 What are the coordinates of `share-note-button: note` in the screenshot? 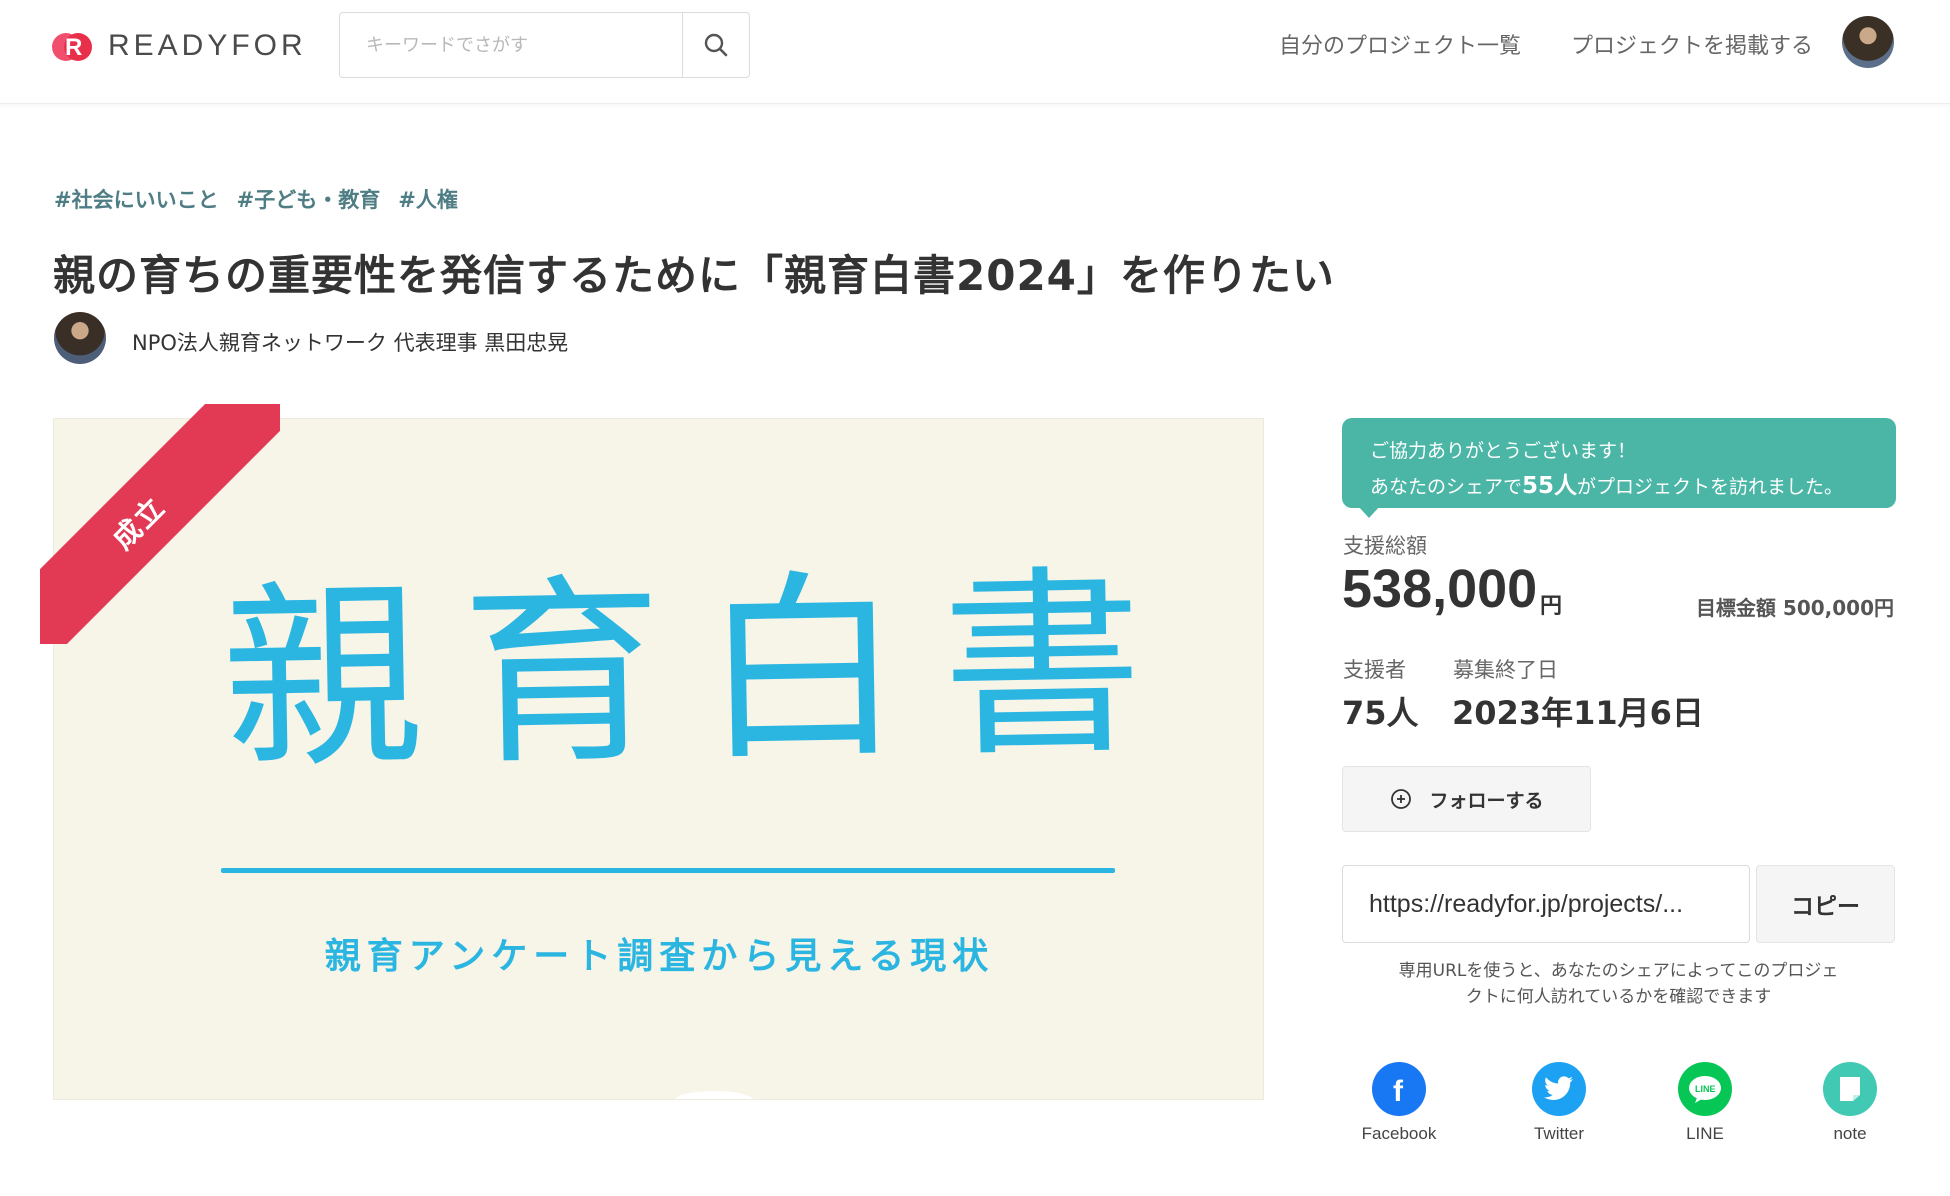 It's located at (1850, 1103).